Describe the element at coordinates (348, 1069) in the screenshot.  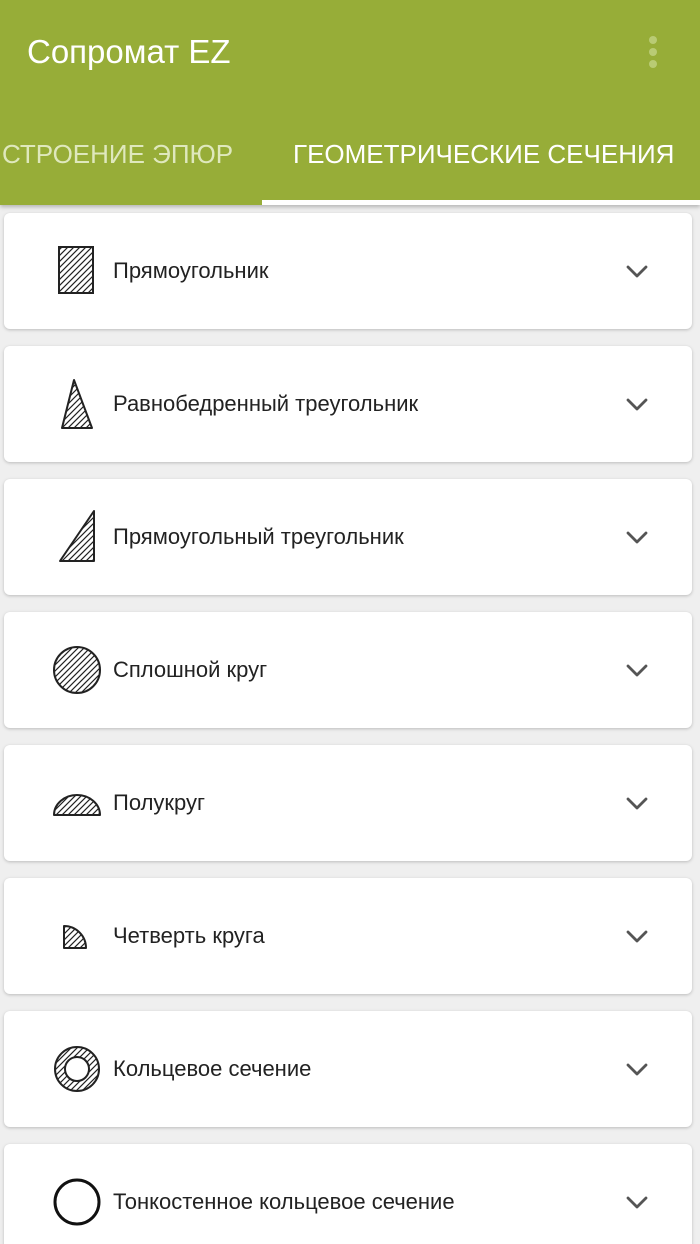
I see `section-card-annulus: Кольцевое сечение` at that location.